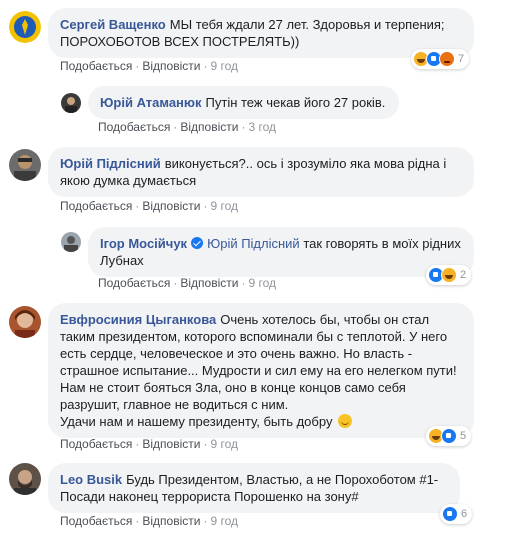  I want to click on reaction-summary: 7, so click(440, 59).